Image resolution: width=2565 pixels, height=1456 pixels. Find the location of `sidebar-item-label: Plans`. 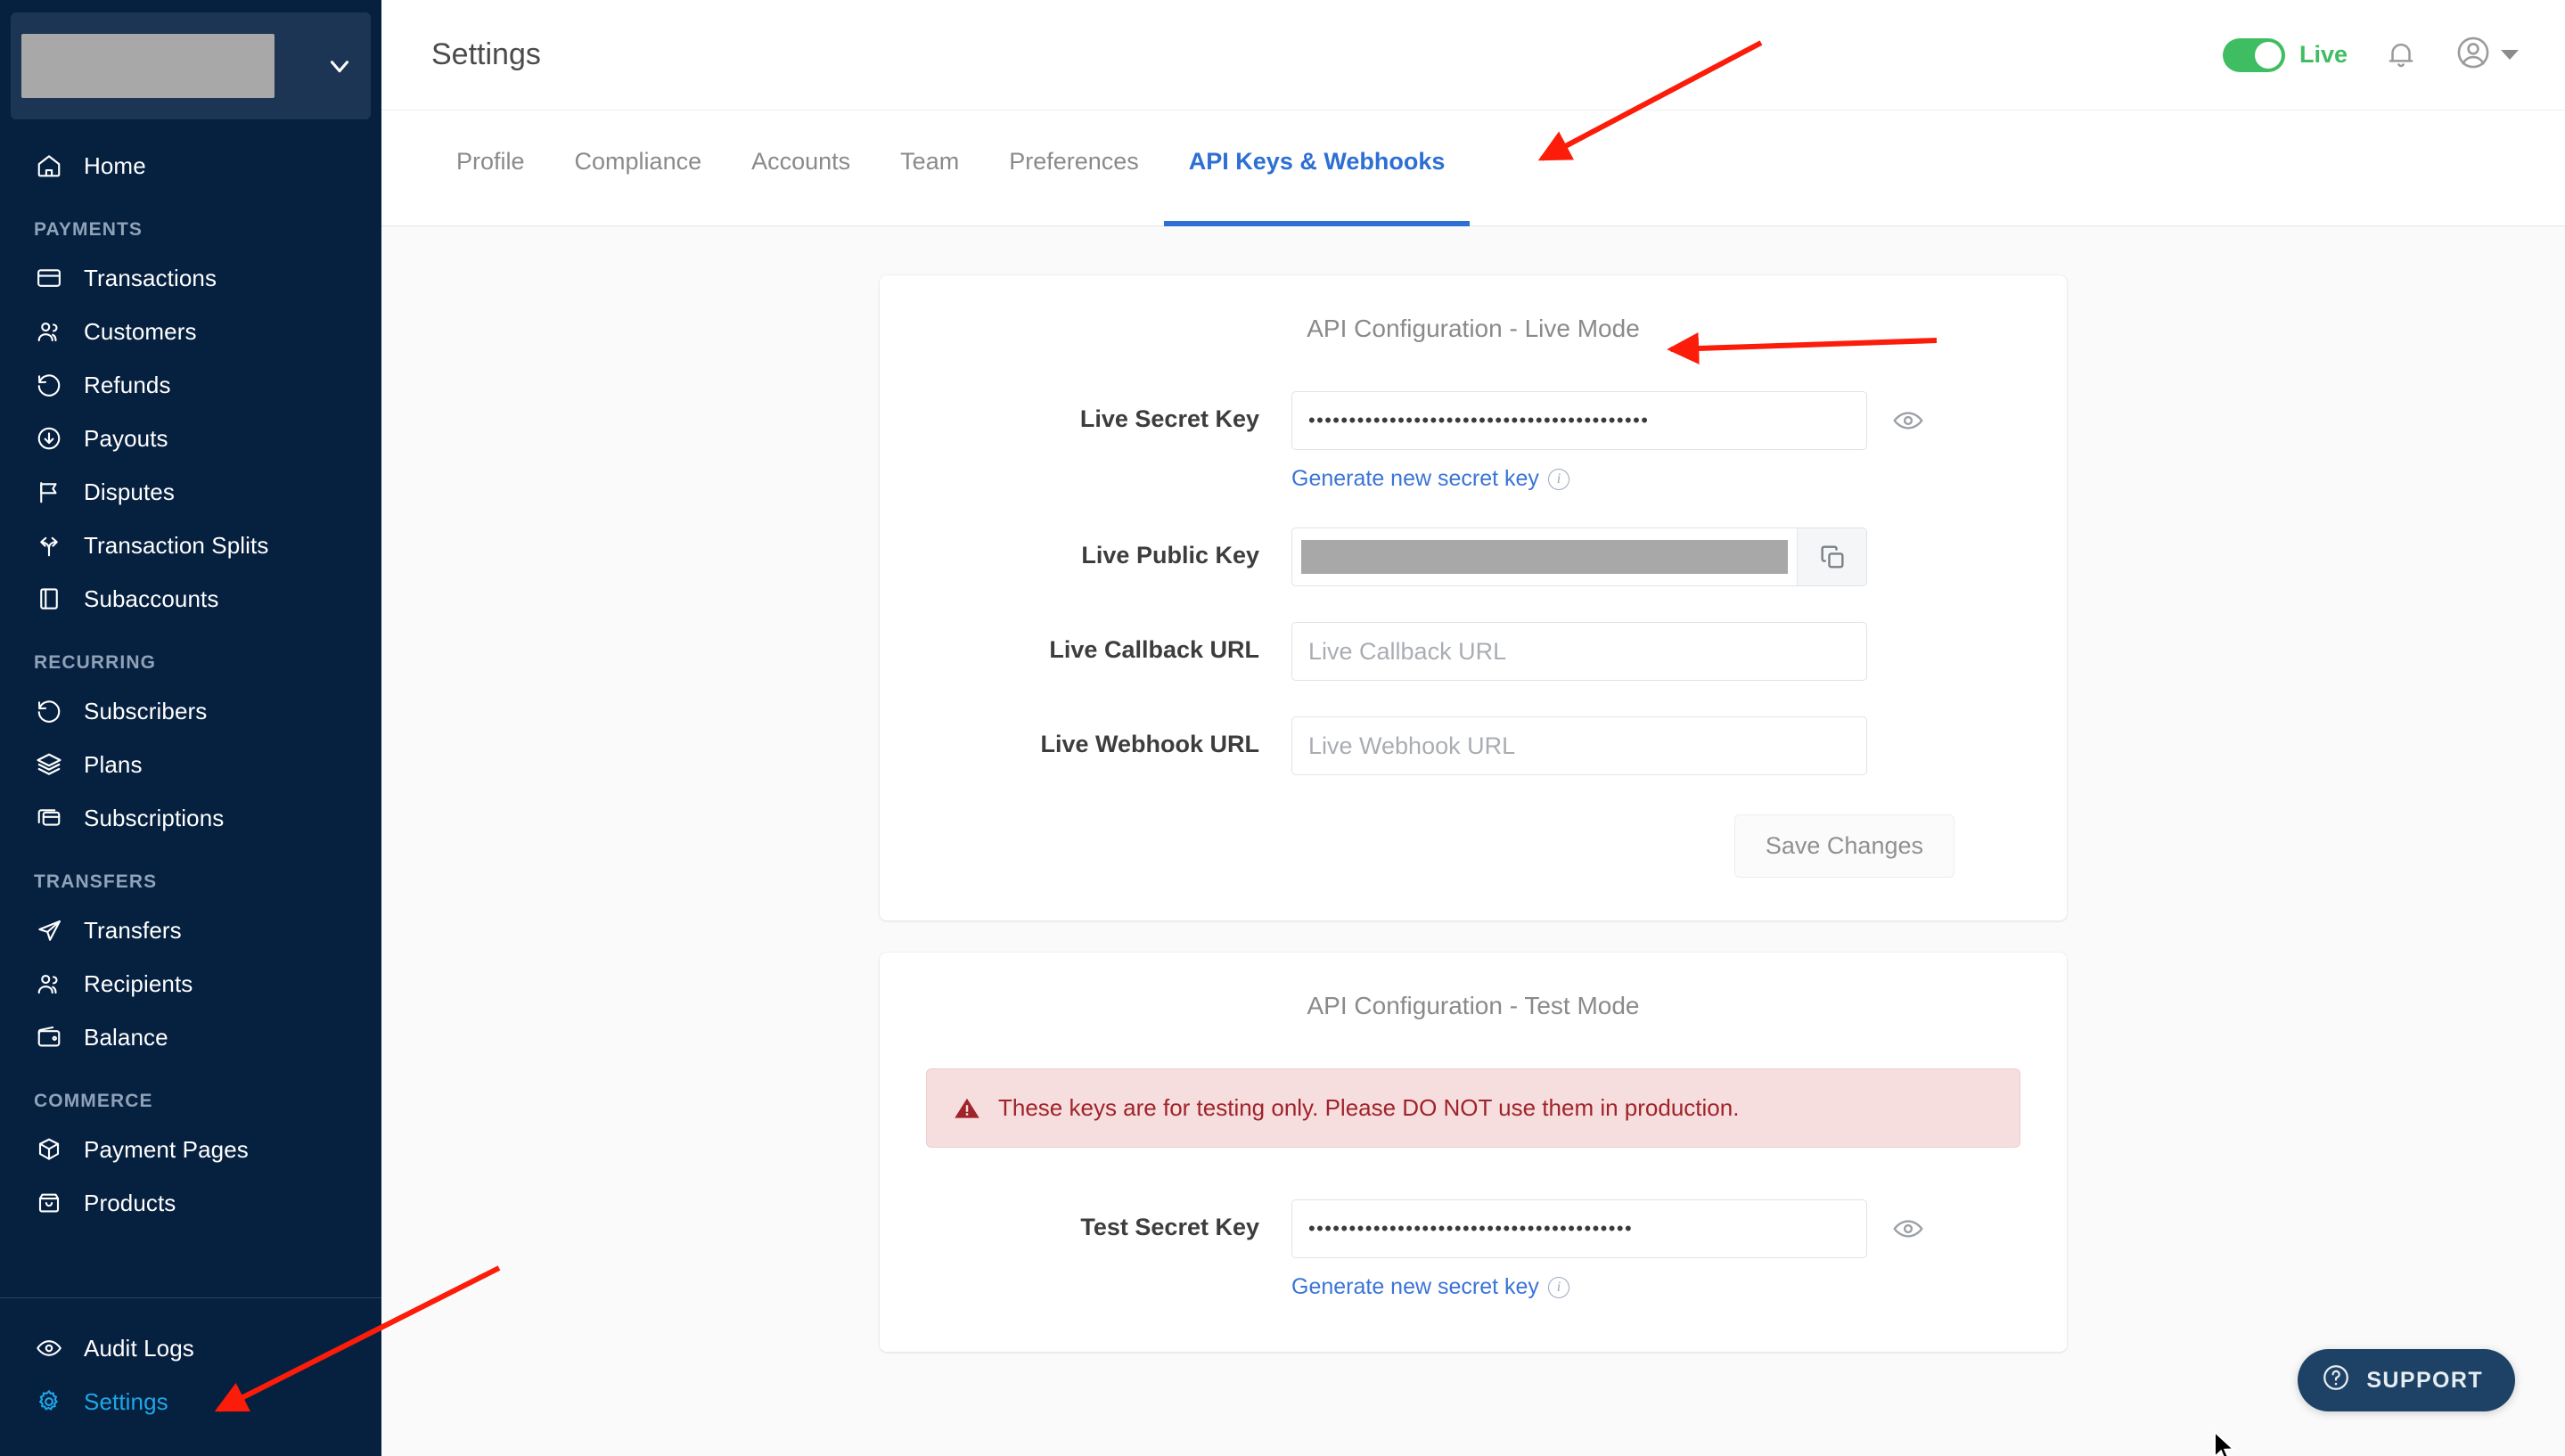

sidebar-item-label: Plans is located at coordinates (113, 764).